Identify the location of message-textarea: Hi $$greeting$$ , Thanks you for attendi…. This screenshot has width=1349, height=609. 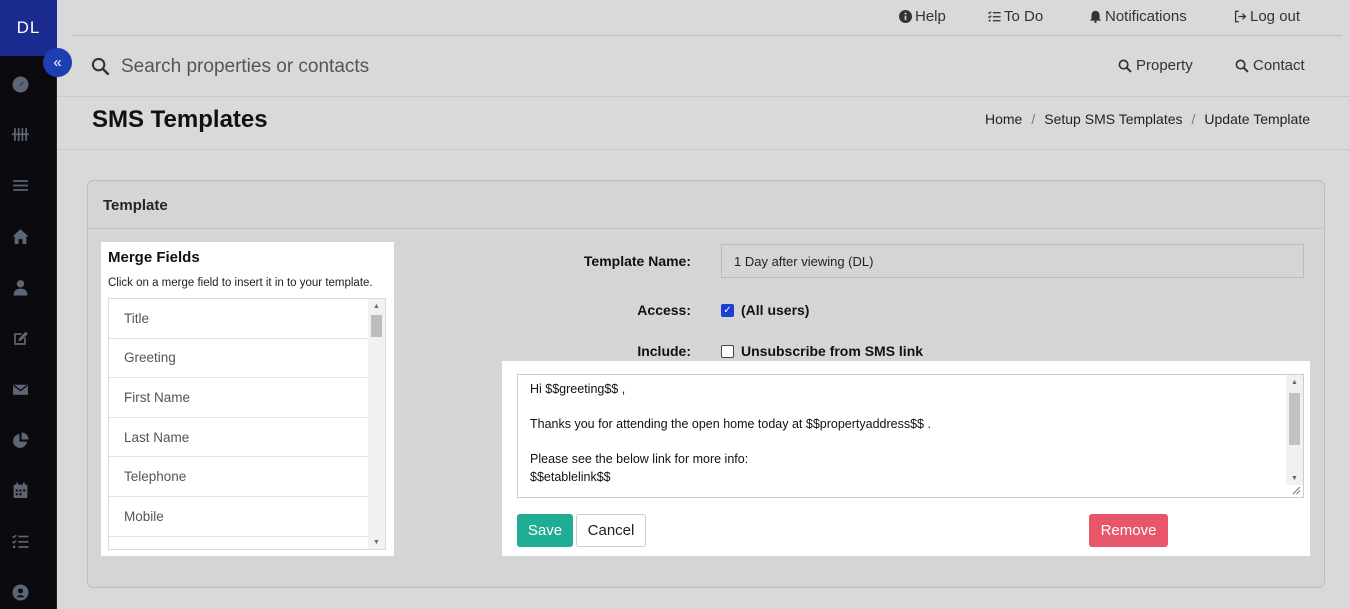
(910, 436).